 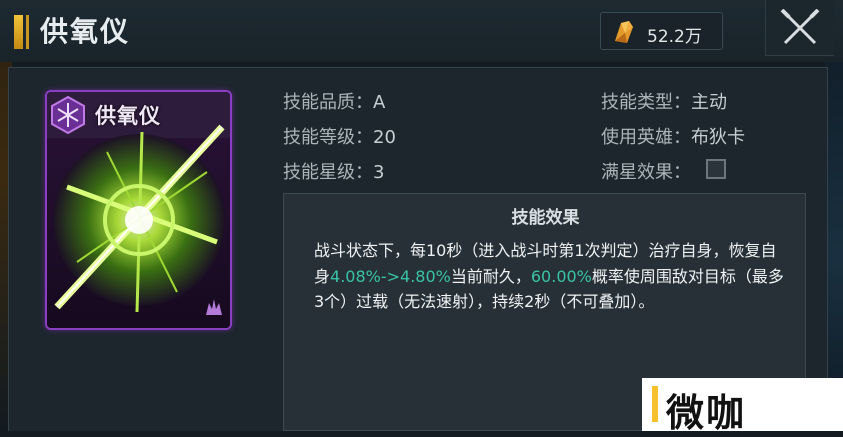 I want to click on max-star-checkbox, so click(x=716, y=169).